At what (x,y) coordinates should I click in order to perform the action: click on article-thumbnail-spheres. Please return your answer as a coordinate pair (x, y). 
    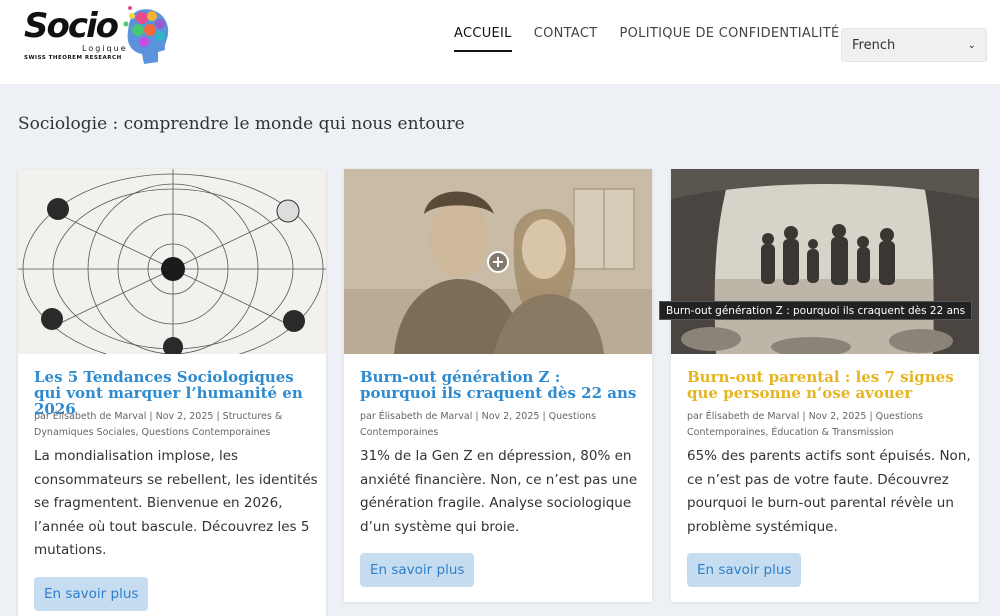
    Looking at the image, I should click on (172, 261).